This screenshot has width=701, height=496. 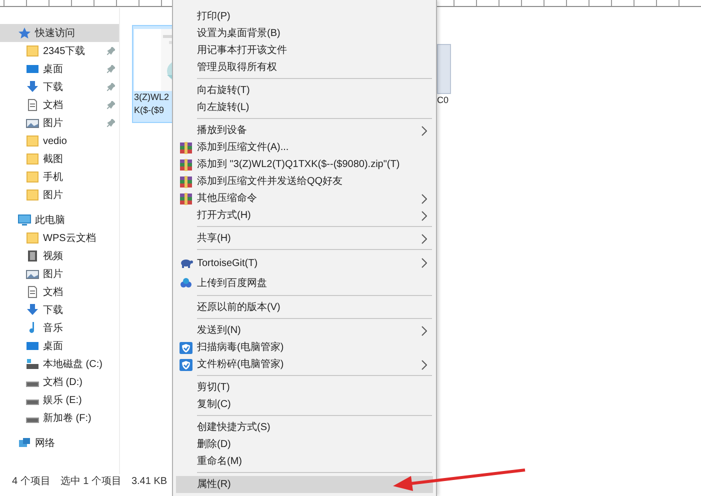 What do you see at coordinates (304, 330) in the screenshot?
I see `menu-item: 发送到(N)` at bounding box center [304, 330].